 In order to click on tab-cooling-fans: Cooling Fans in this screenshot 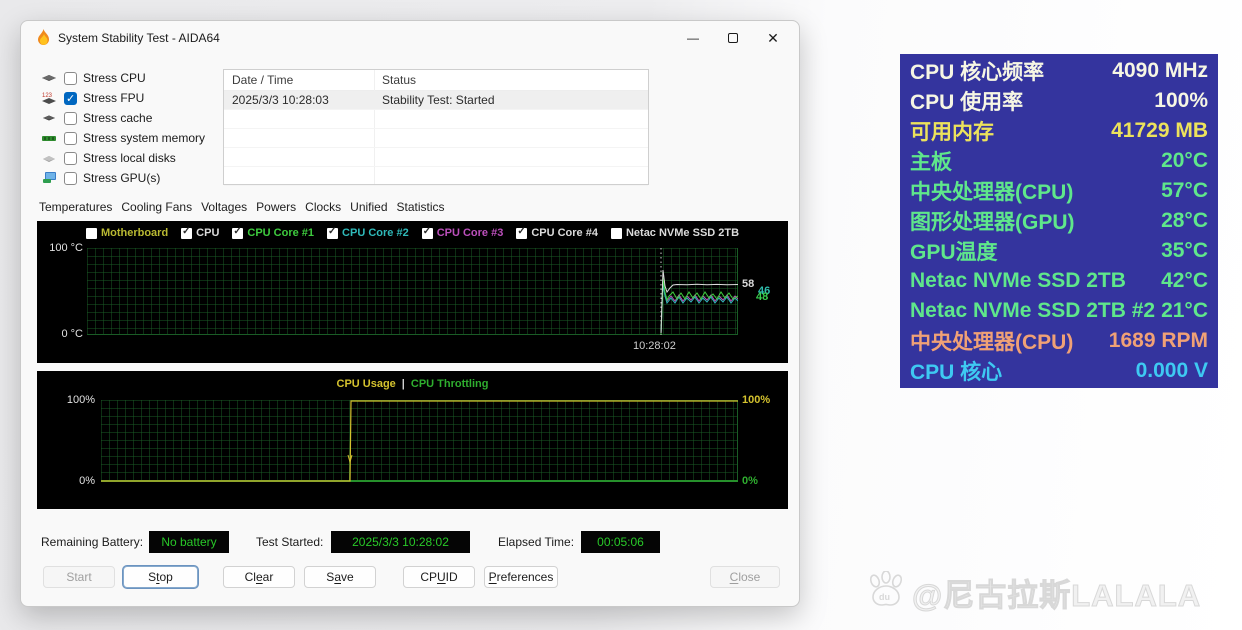, I will do `click(156, 207)`.